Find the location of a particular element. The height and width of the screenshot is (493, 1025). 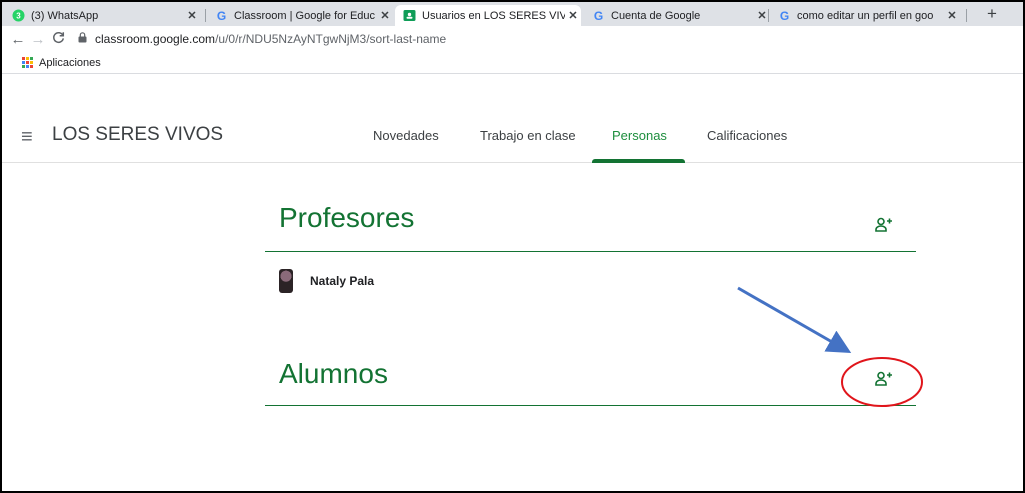

tab-usuarios: Usuarios en LOS SERES VIVO ✕ is located at coordinates (488, 15).